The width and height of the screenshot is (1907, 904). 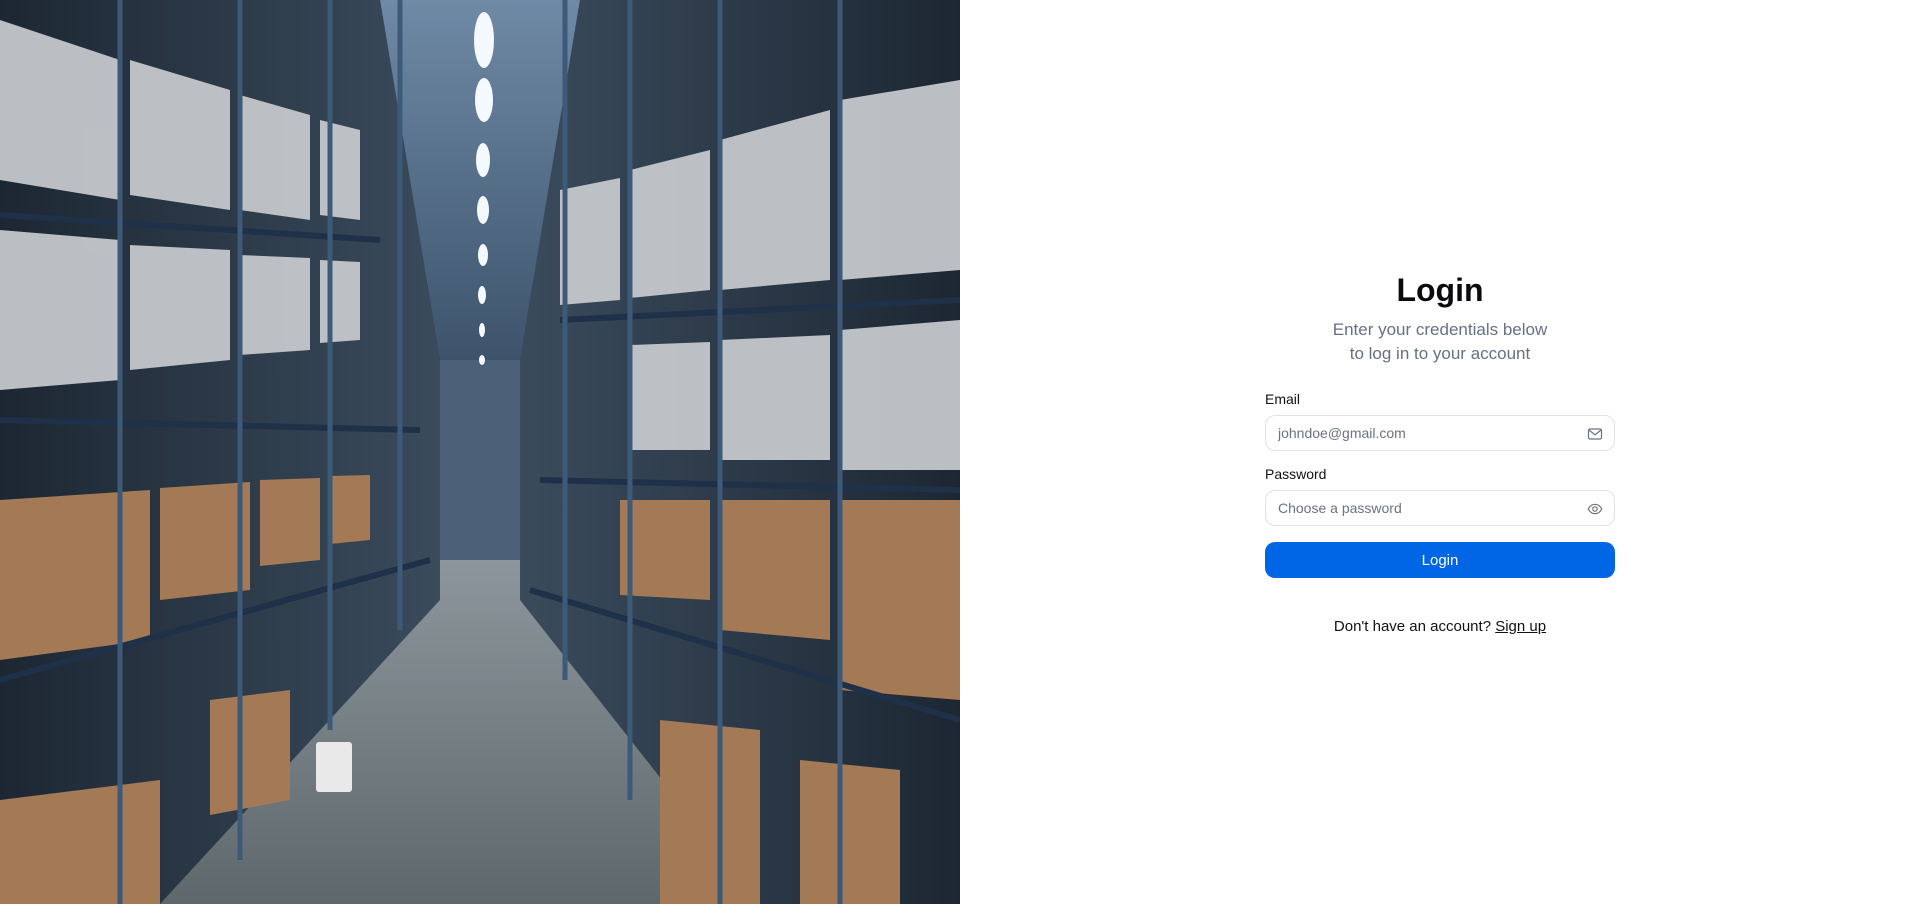 What do you see at coordinates (1296, 474) in the screenshot?
I see `password-label: Password` at bounding box center [1296, 474].